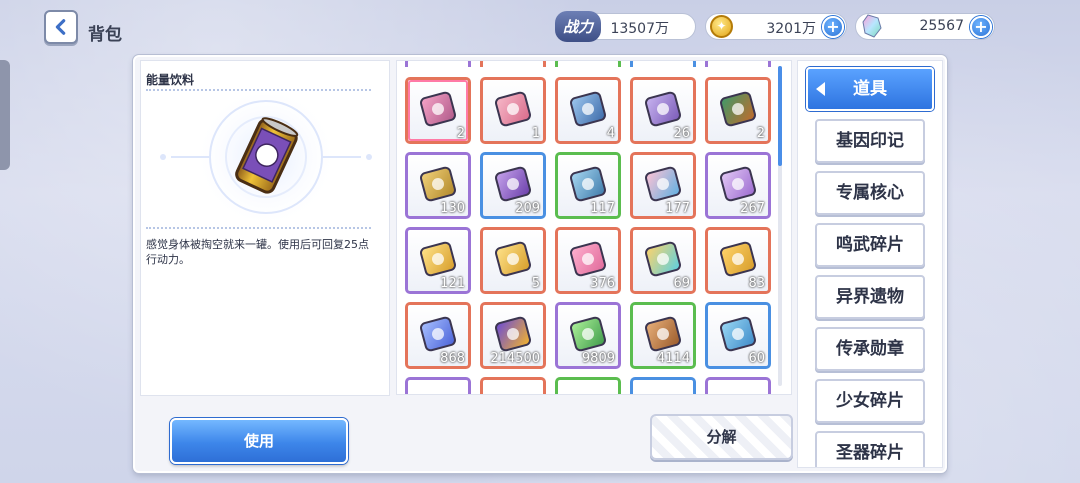 The width and height of the screenshot is (1080, 483). I want to click on item-count: 376, so click(602, 283).